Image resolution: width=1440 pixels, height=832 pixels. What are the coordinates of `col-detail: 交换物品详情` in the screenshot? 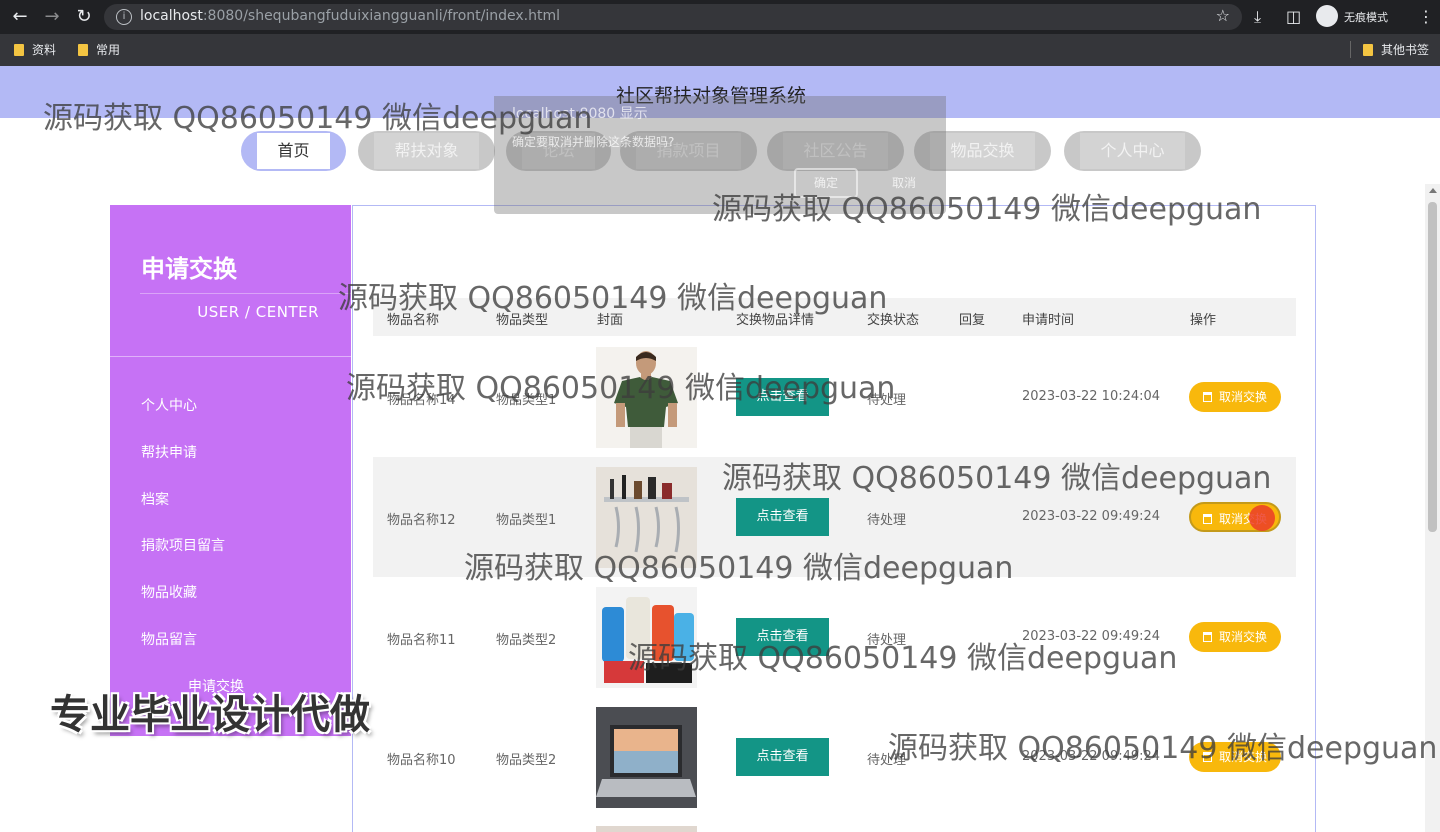 It's located at (775, 320).